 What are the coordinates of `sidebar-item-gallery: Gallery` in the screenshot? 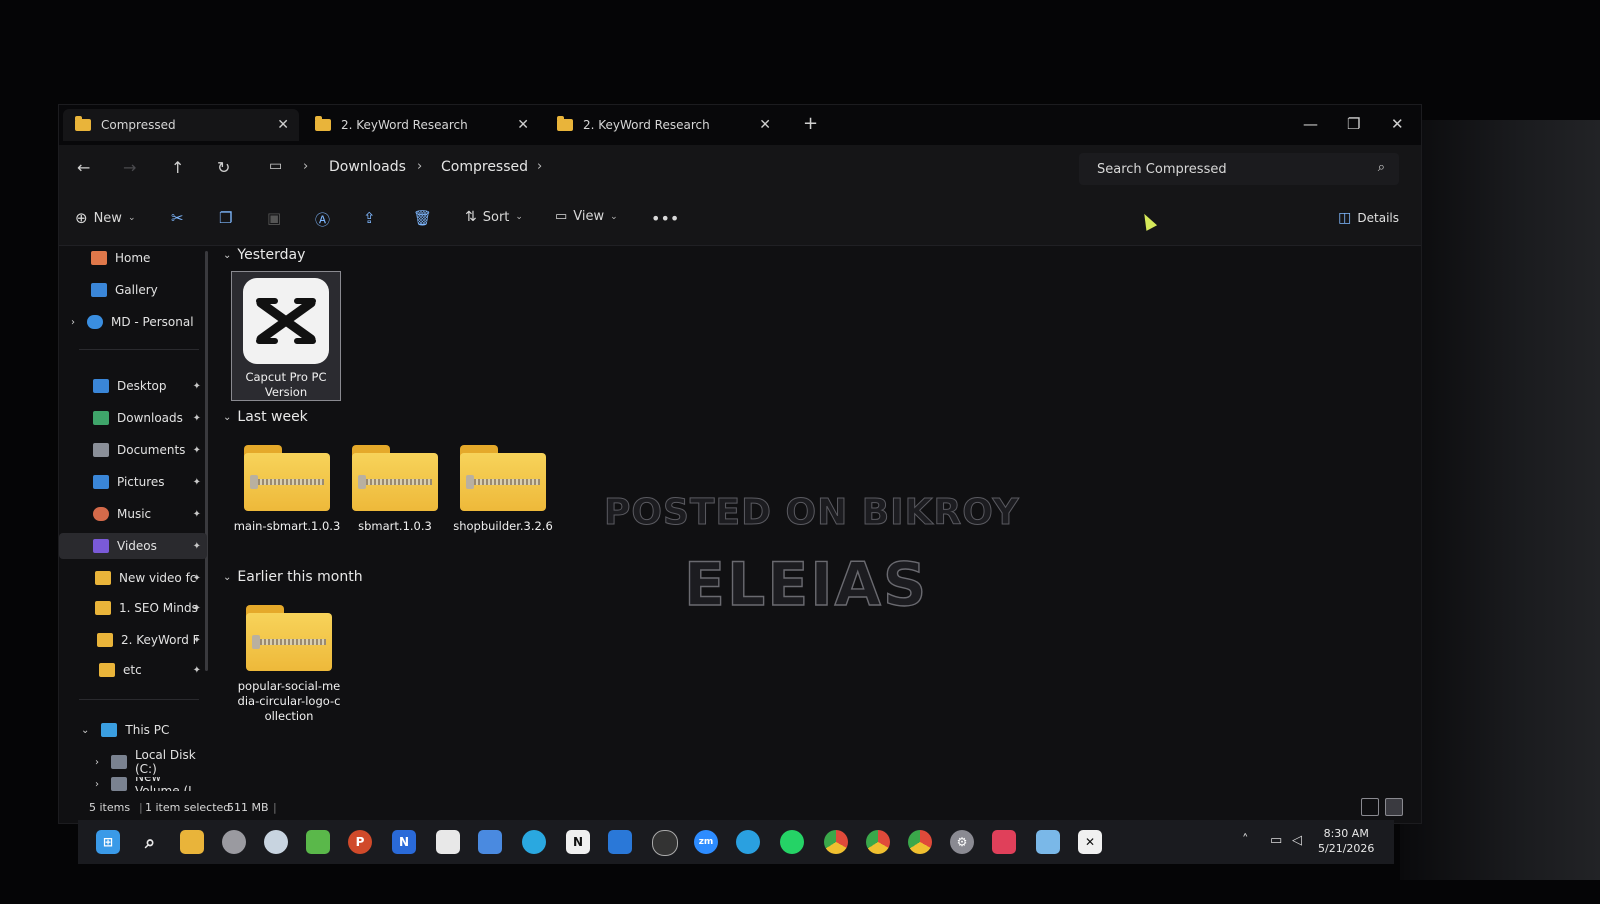 It's located at (133, 290).